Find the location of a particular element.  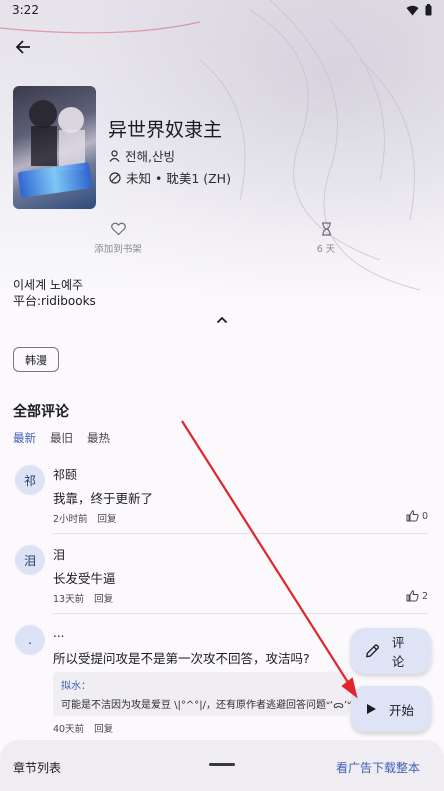

avatar: 祁 is located at coordinates (30, 480).